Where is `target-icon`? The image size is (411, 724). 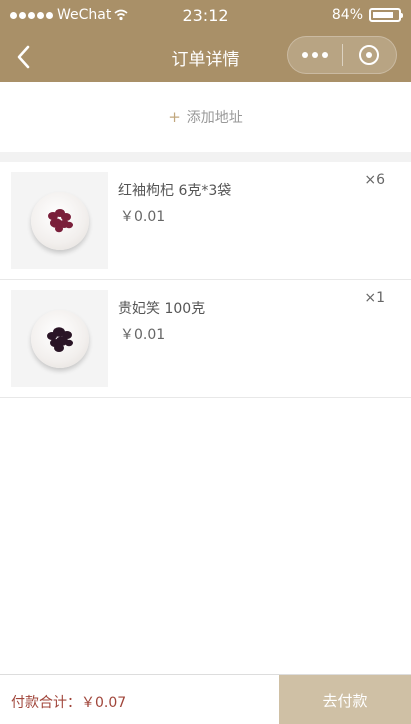
target-icon is located at coordinates (369, 55).